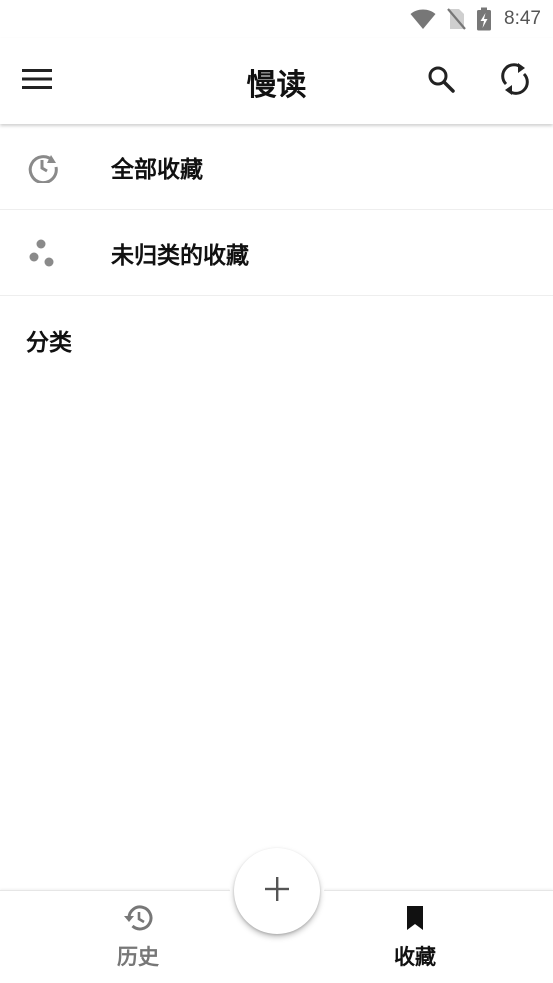  I want to click on status-time: 8:47, so click(522, 18).